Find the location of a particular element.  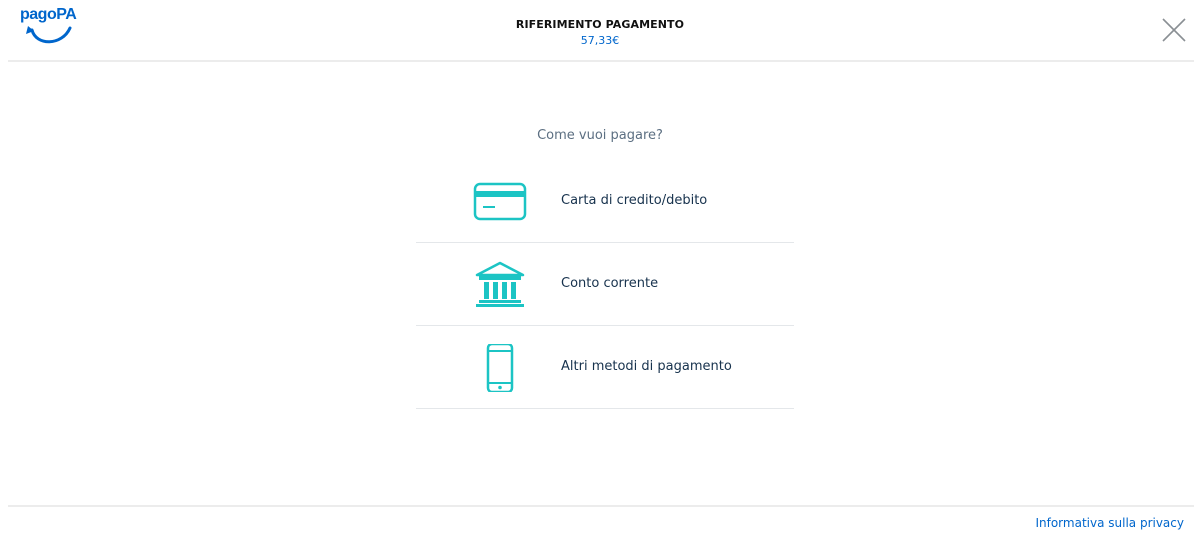

method-label: Conto corrente is located at coordinates (610, 283).